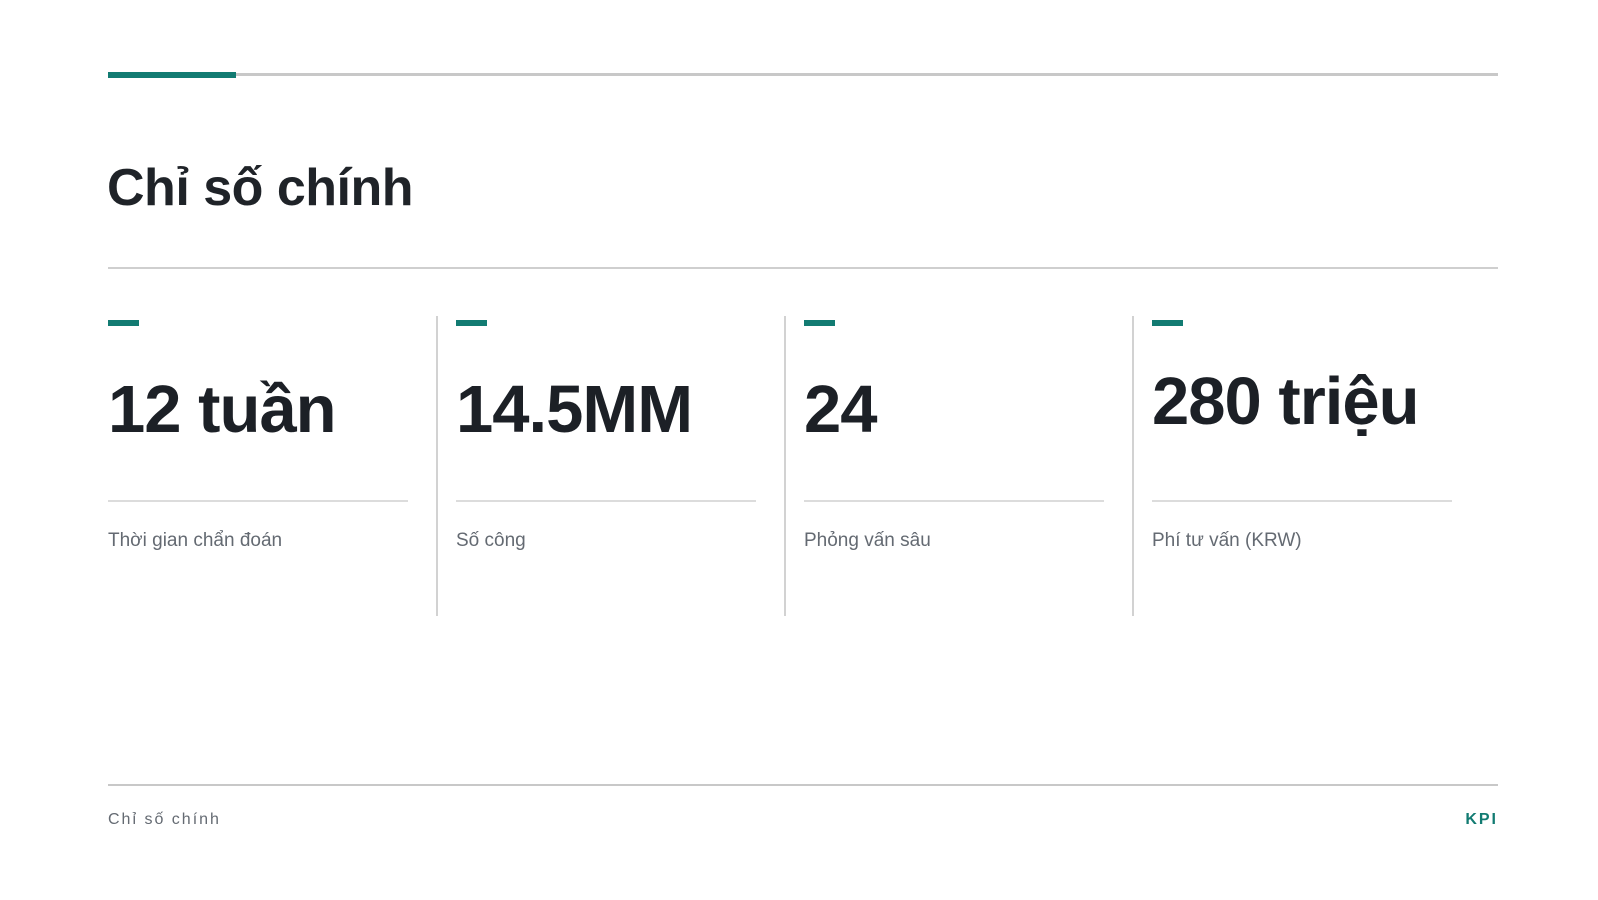  What do you see at coordinates (954, 466) in the screenshot?
I see `kpi-card-interviews: 24 Phỏng vấn sâu` at bounding box center [954, 466].